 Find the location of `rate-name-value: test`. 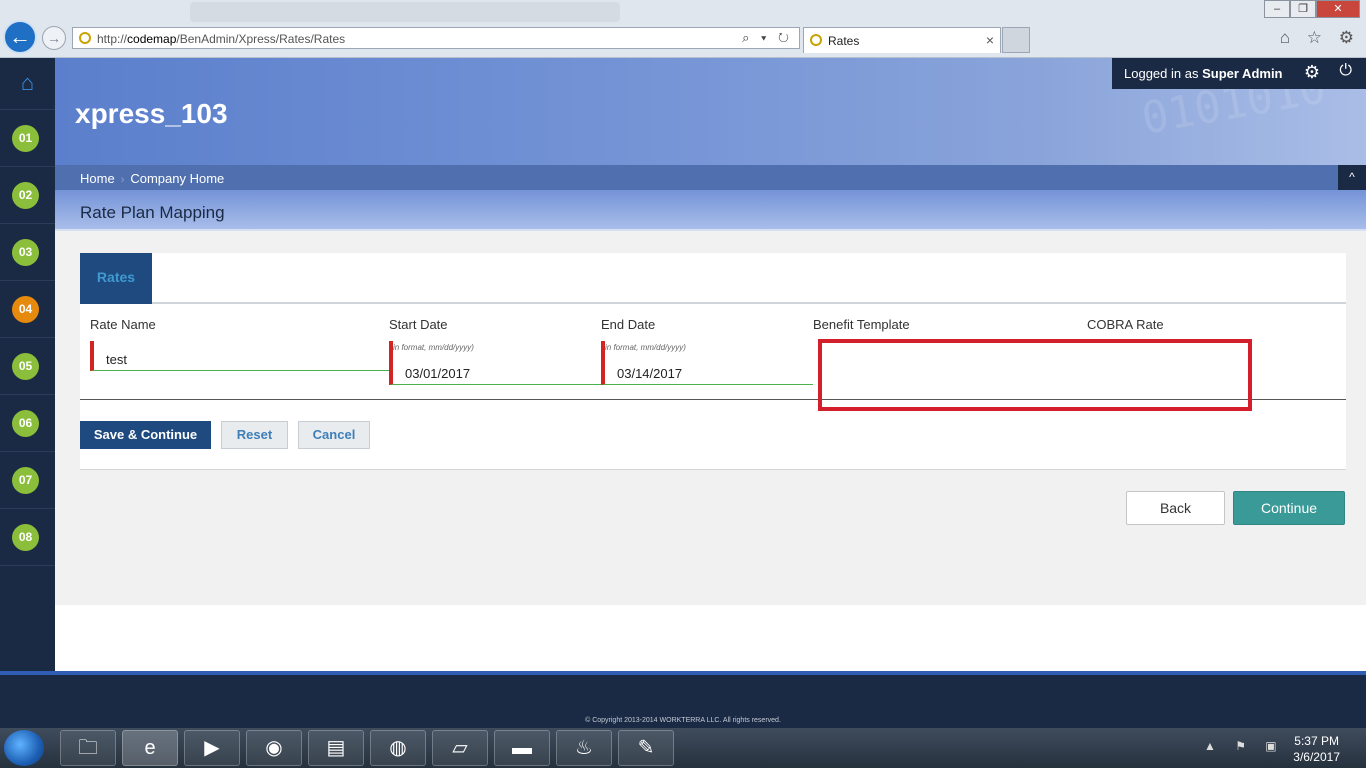

rate-name-value: test is located at coordinates (116, 359).